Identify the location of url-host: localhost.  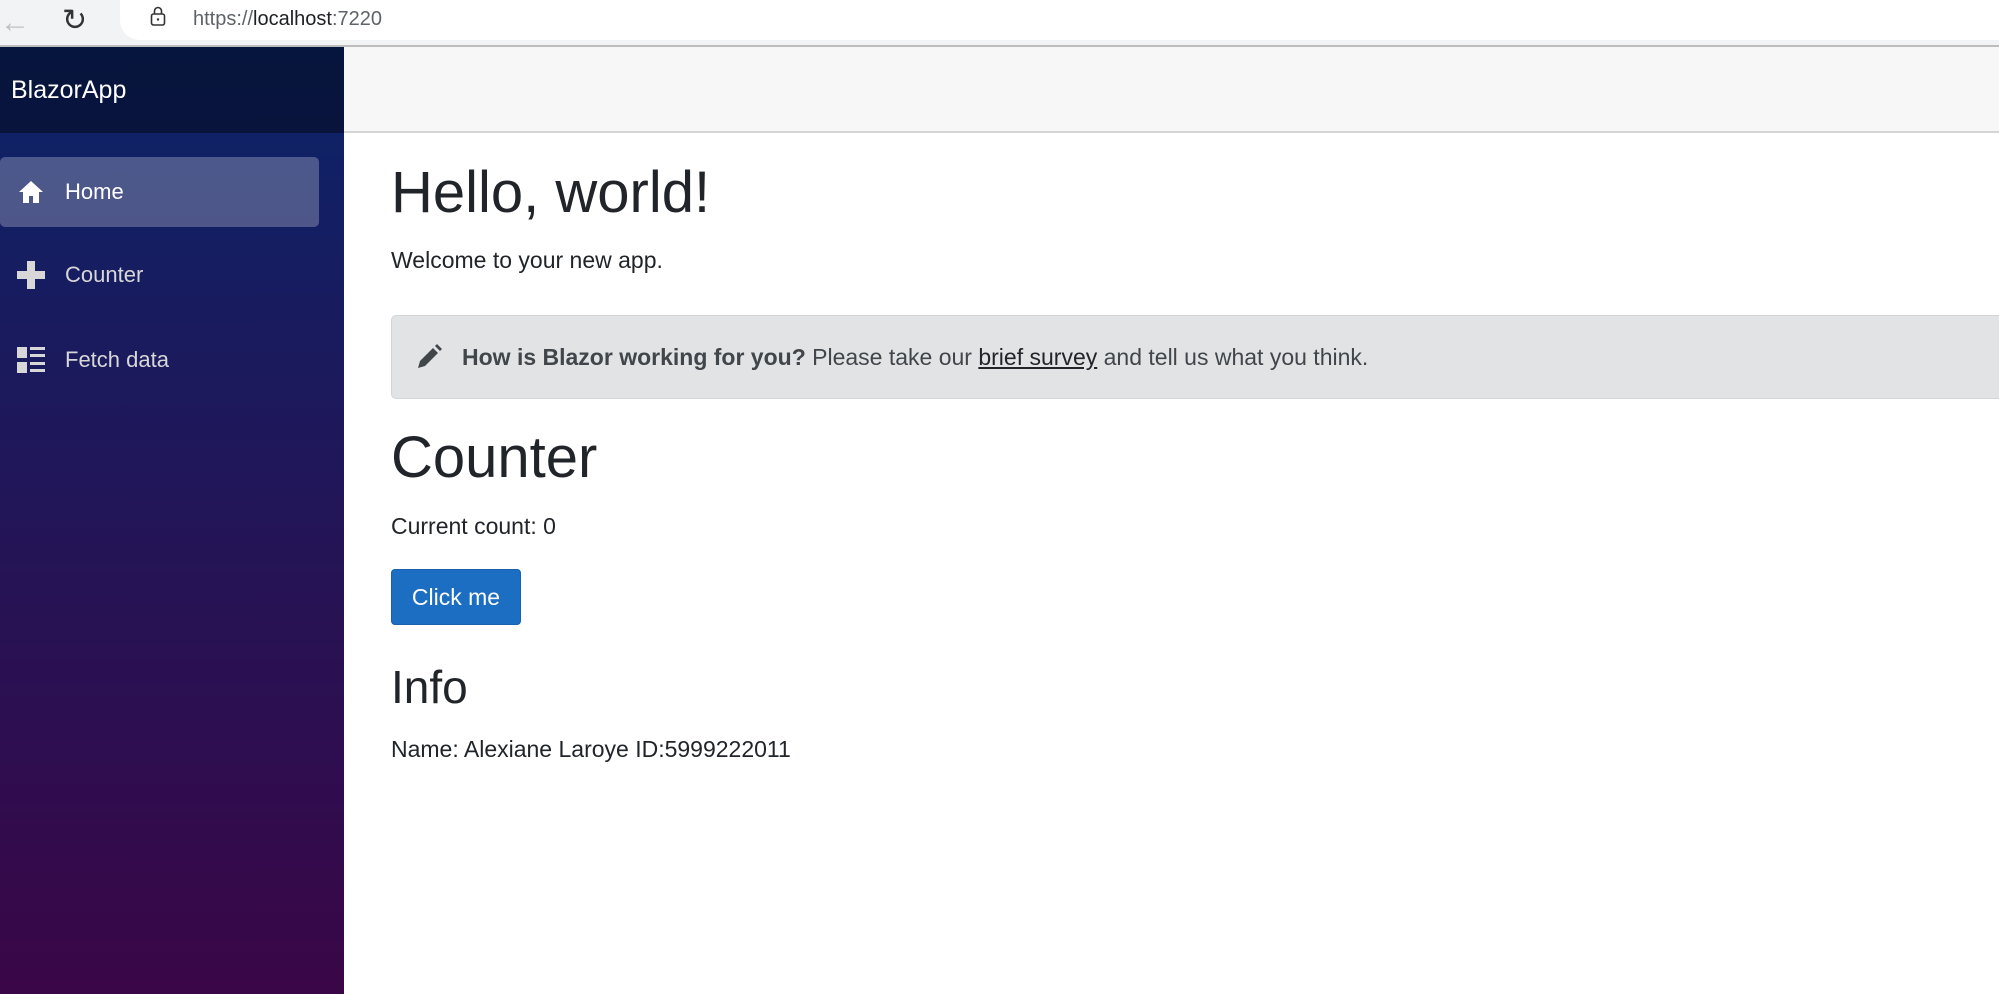
(292, 19).